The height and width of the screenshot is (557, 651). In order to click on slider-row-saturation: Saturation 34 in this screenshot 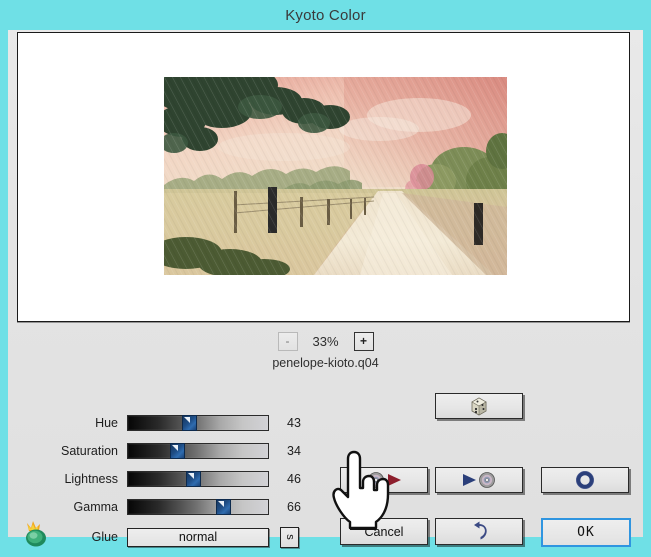, I will do `click(170, 451)`.